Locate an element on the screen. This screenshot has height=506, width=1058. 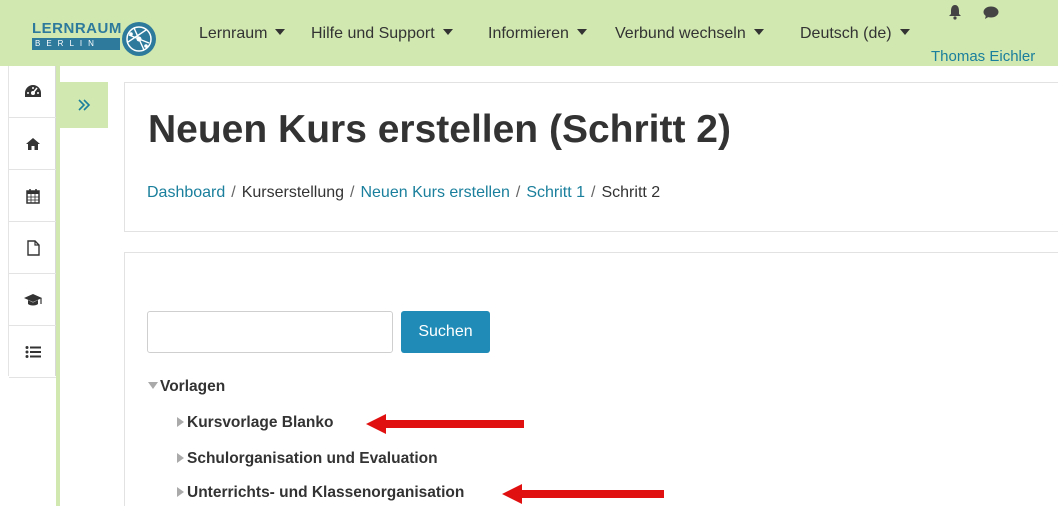
user-menu-name: Thomas Eichler is located at coordinates (983, 56).